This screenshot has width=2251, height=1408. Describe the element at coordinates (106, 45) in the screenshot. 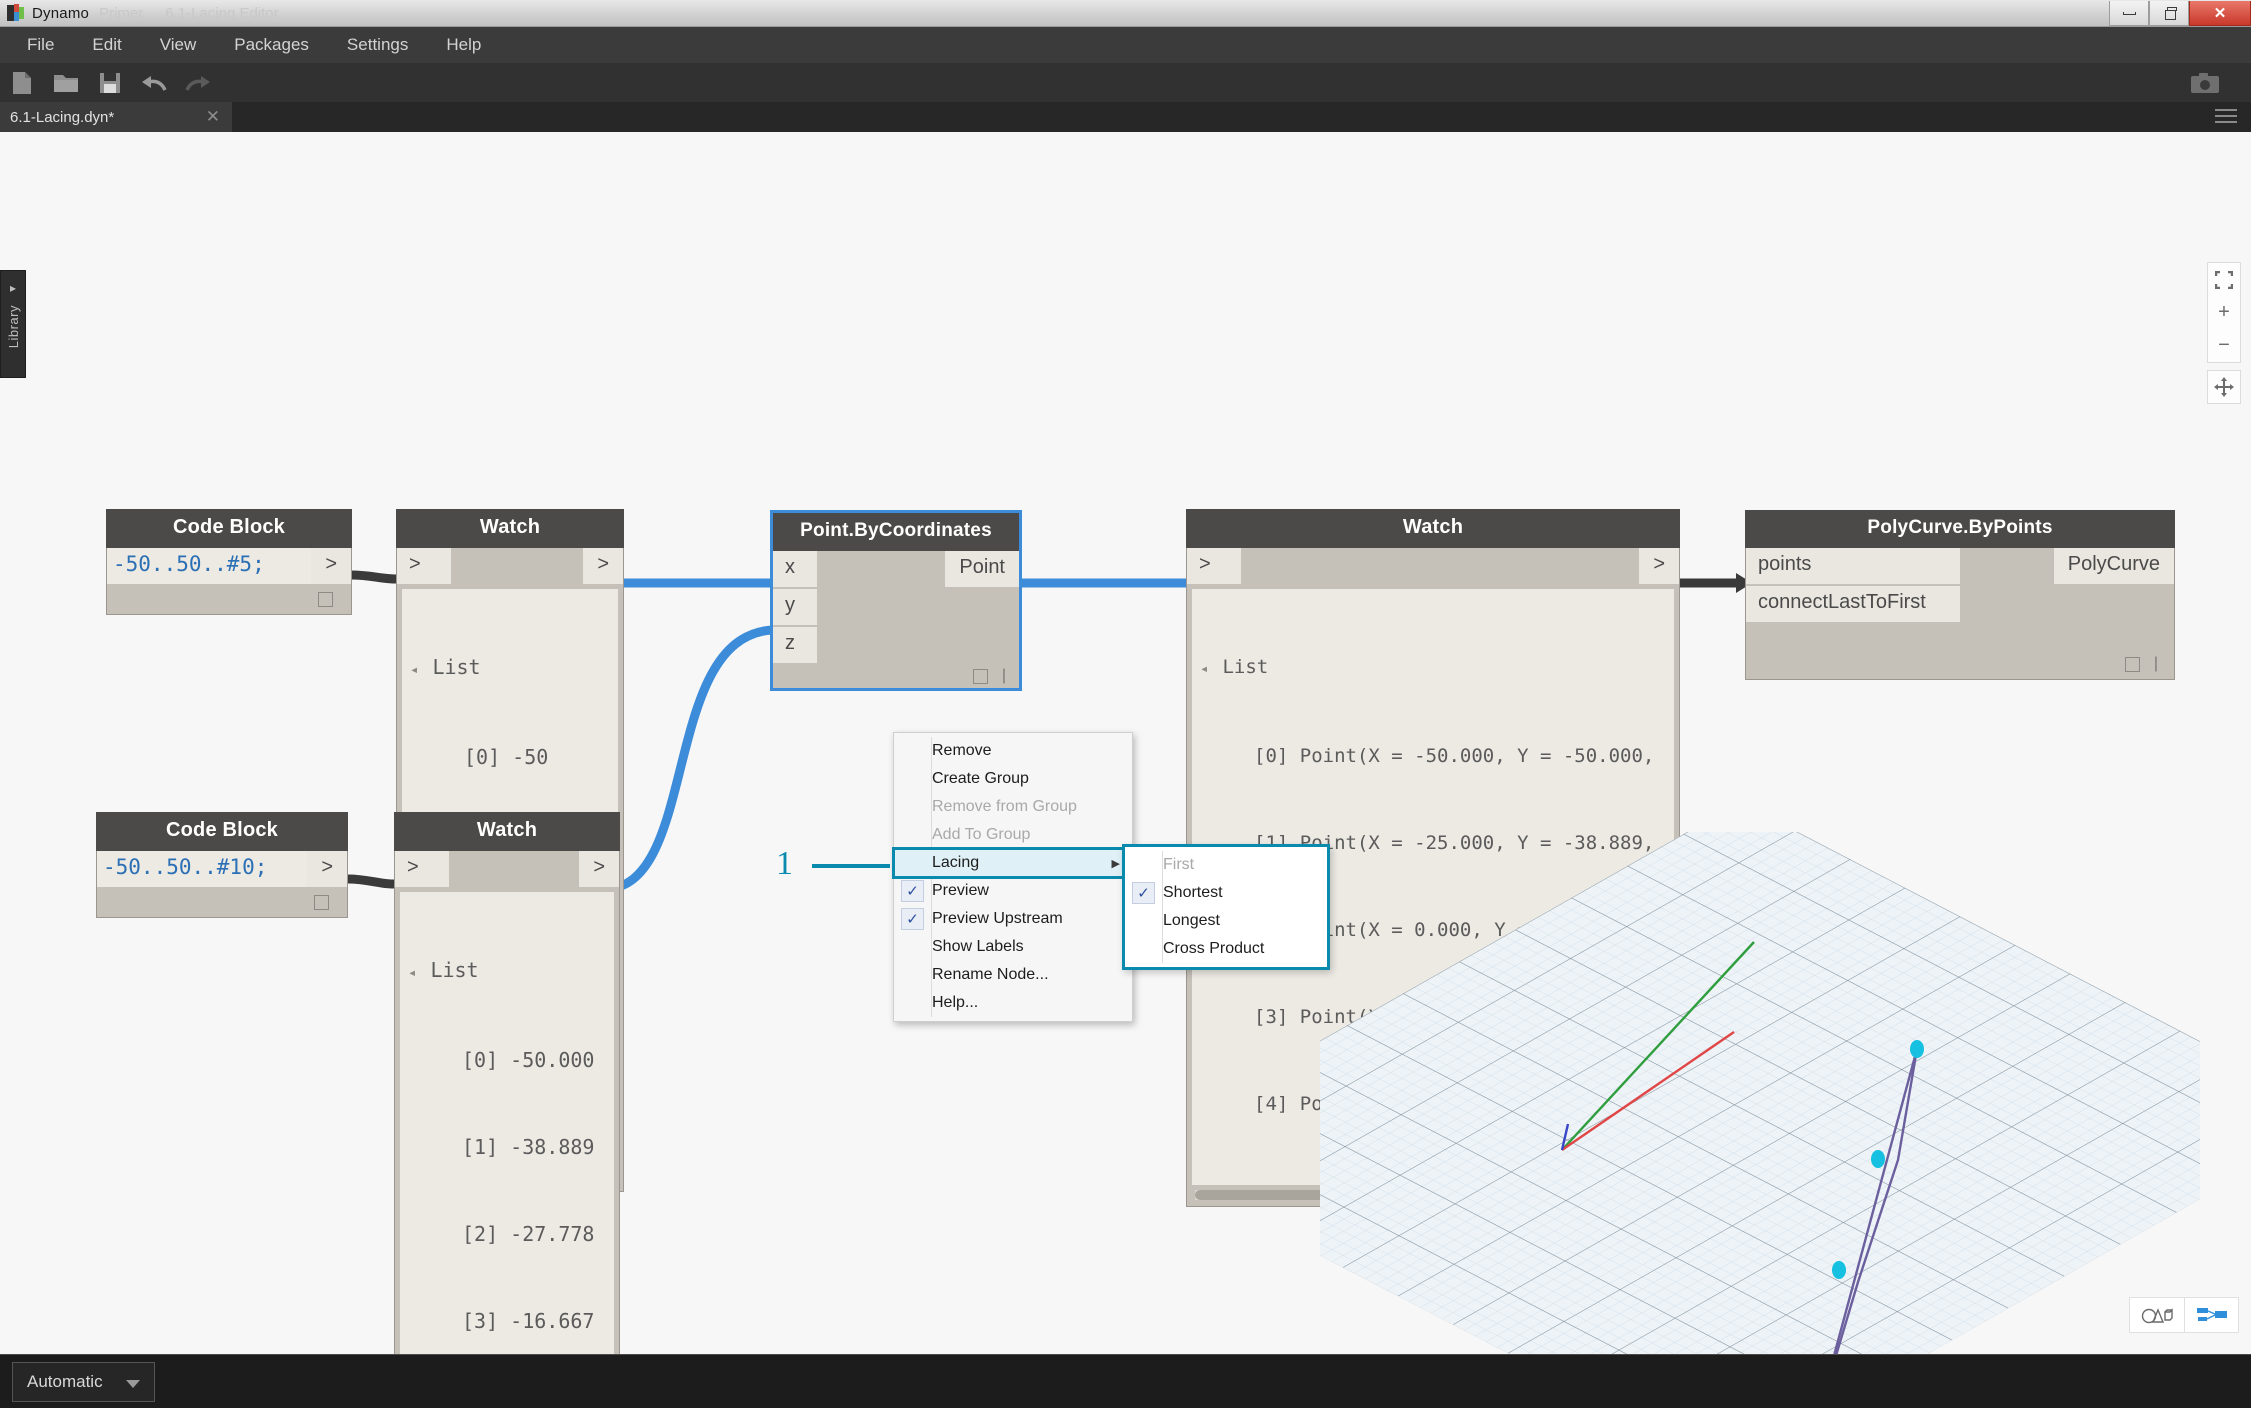

I see `menu-edit: Edit` at that location.